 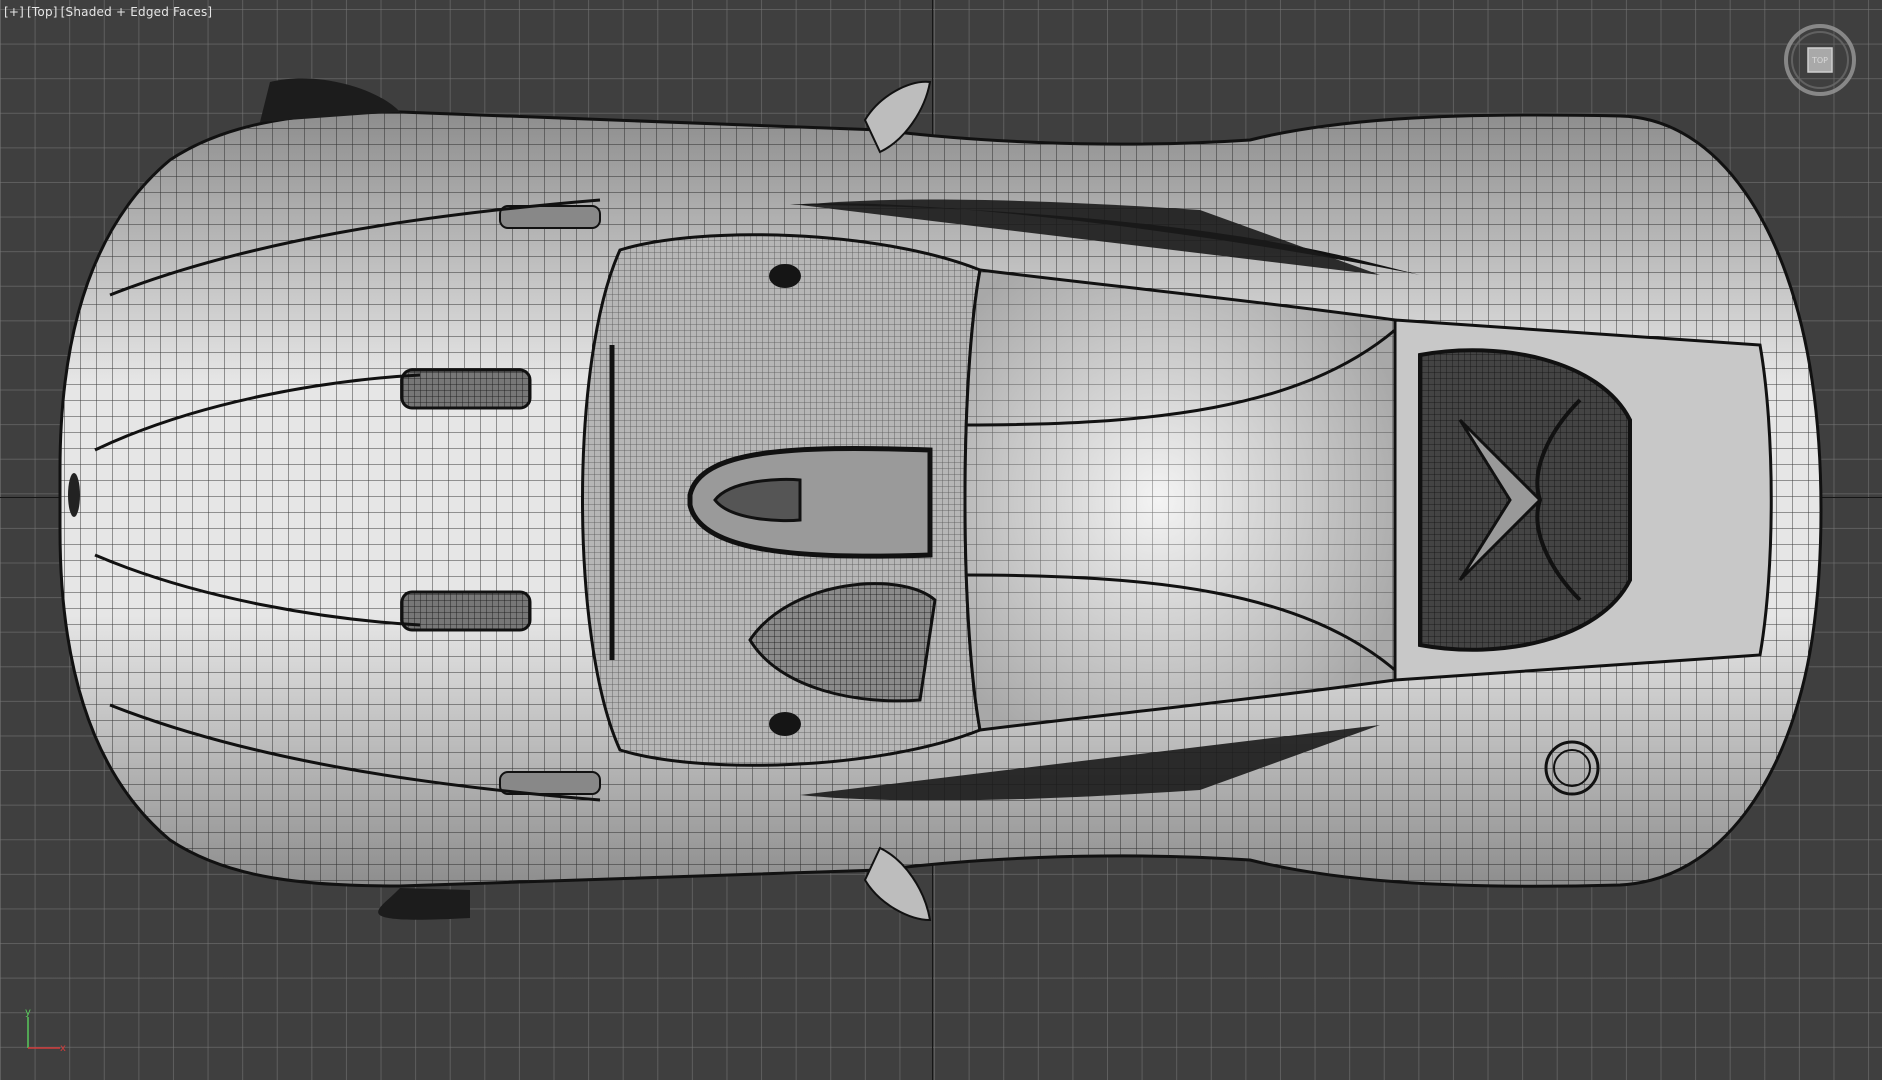 I want to click on viewcube-face-label: TOP, so click(x=1819, y=60).